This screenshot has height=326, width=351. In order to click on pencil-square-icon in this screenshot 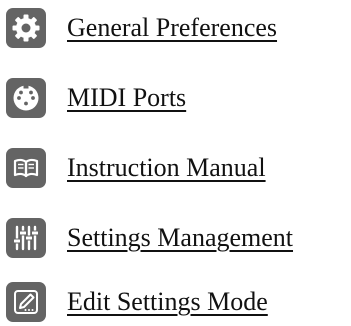, I will do `click(26, 302)`.